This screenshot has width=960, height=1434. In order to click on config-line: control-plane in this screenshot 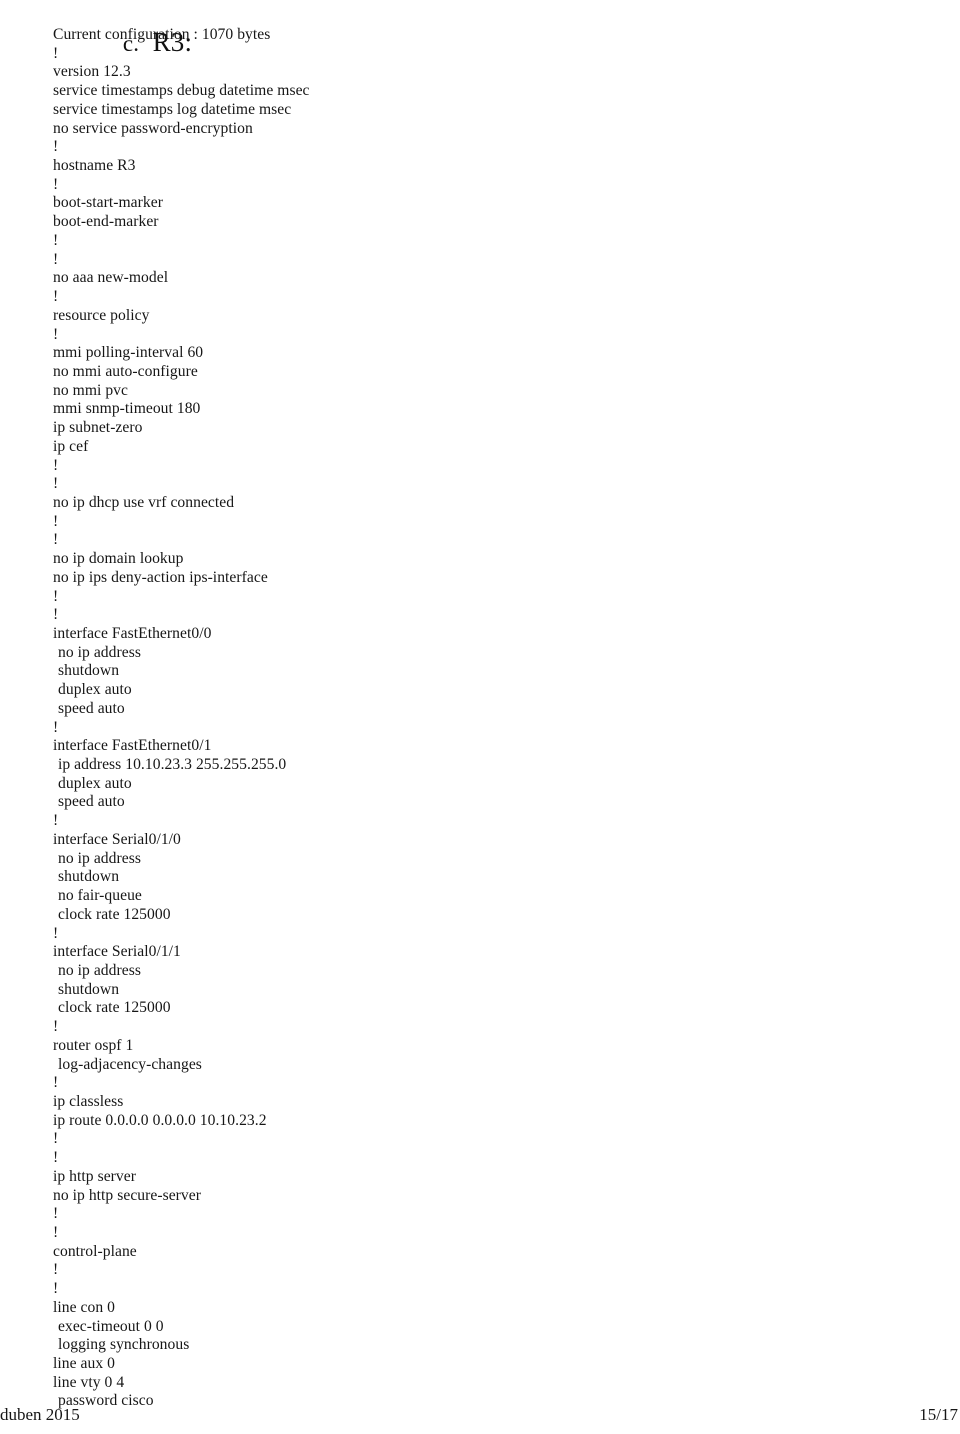, I will do `click(95, 1251)`.